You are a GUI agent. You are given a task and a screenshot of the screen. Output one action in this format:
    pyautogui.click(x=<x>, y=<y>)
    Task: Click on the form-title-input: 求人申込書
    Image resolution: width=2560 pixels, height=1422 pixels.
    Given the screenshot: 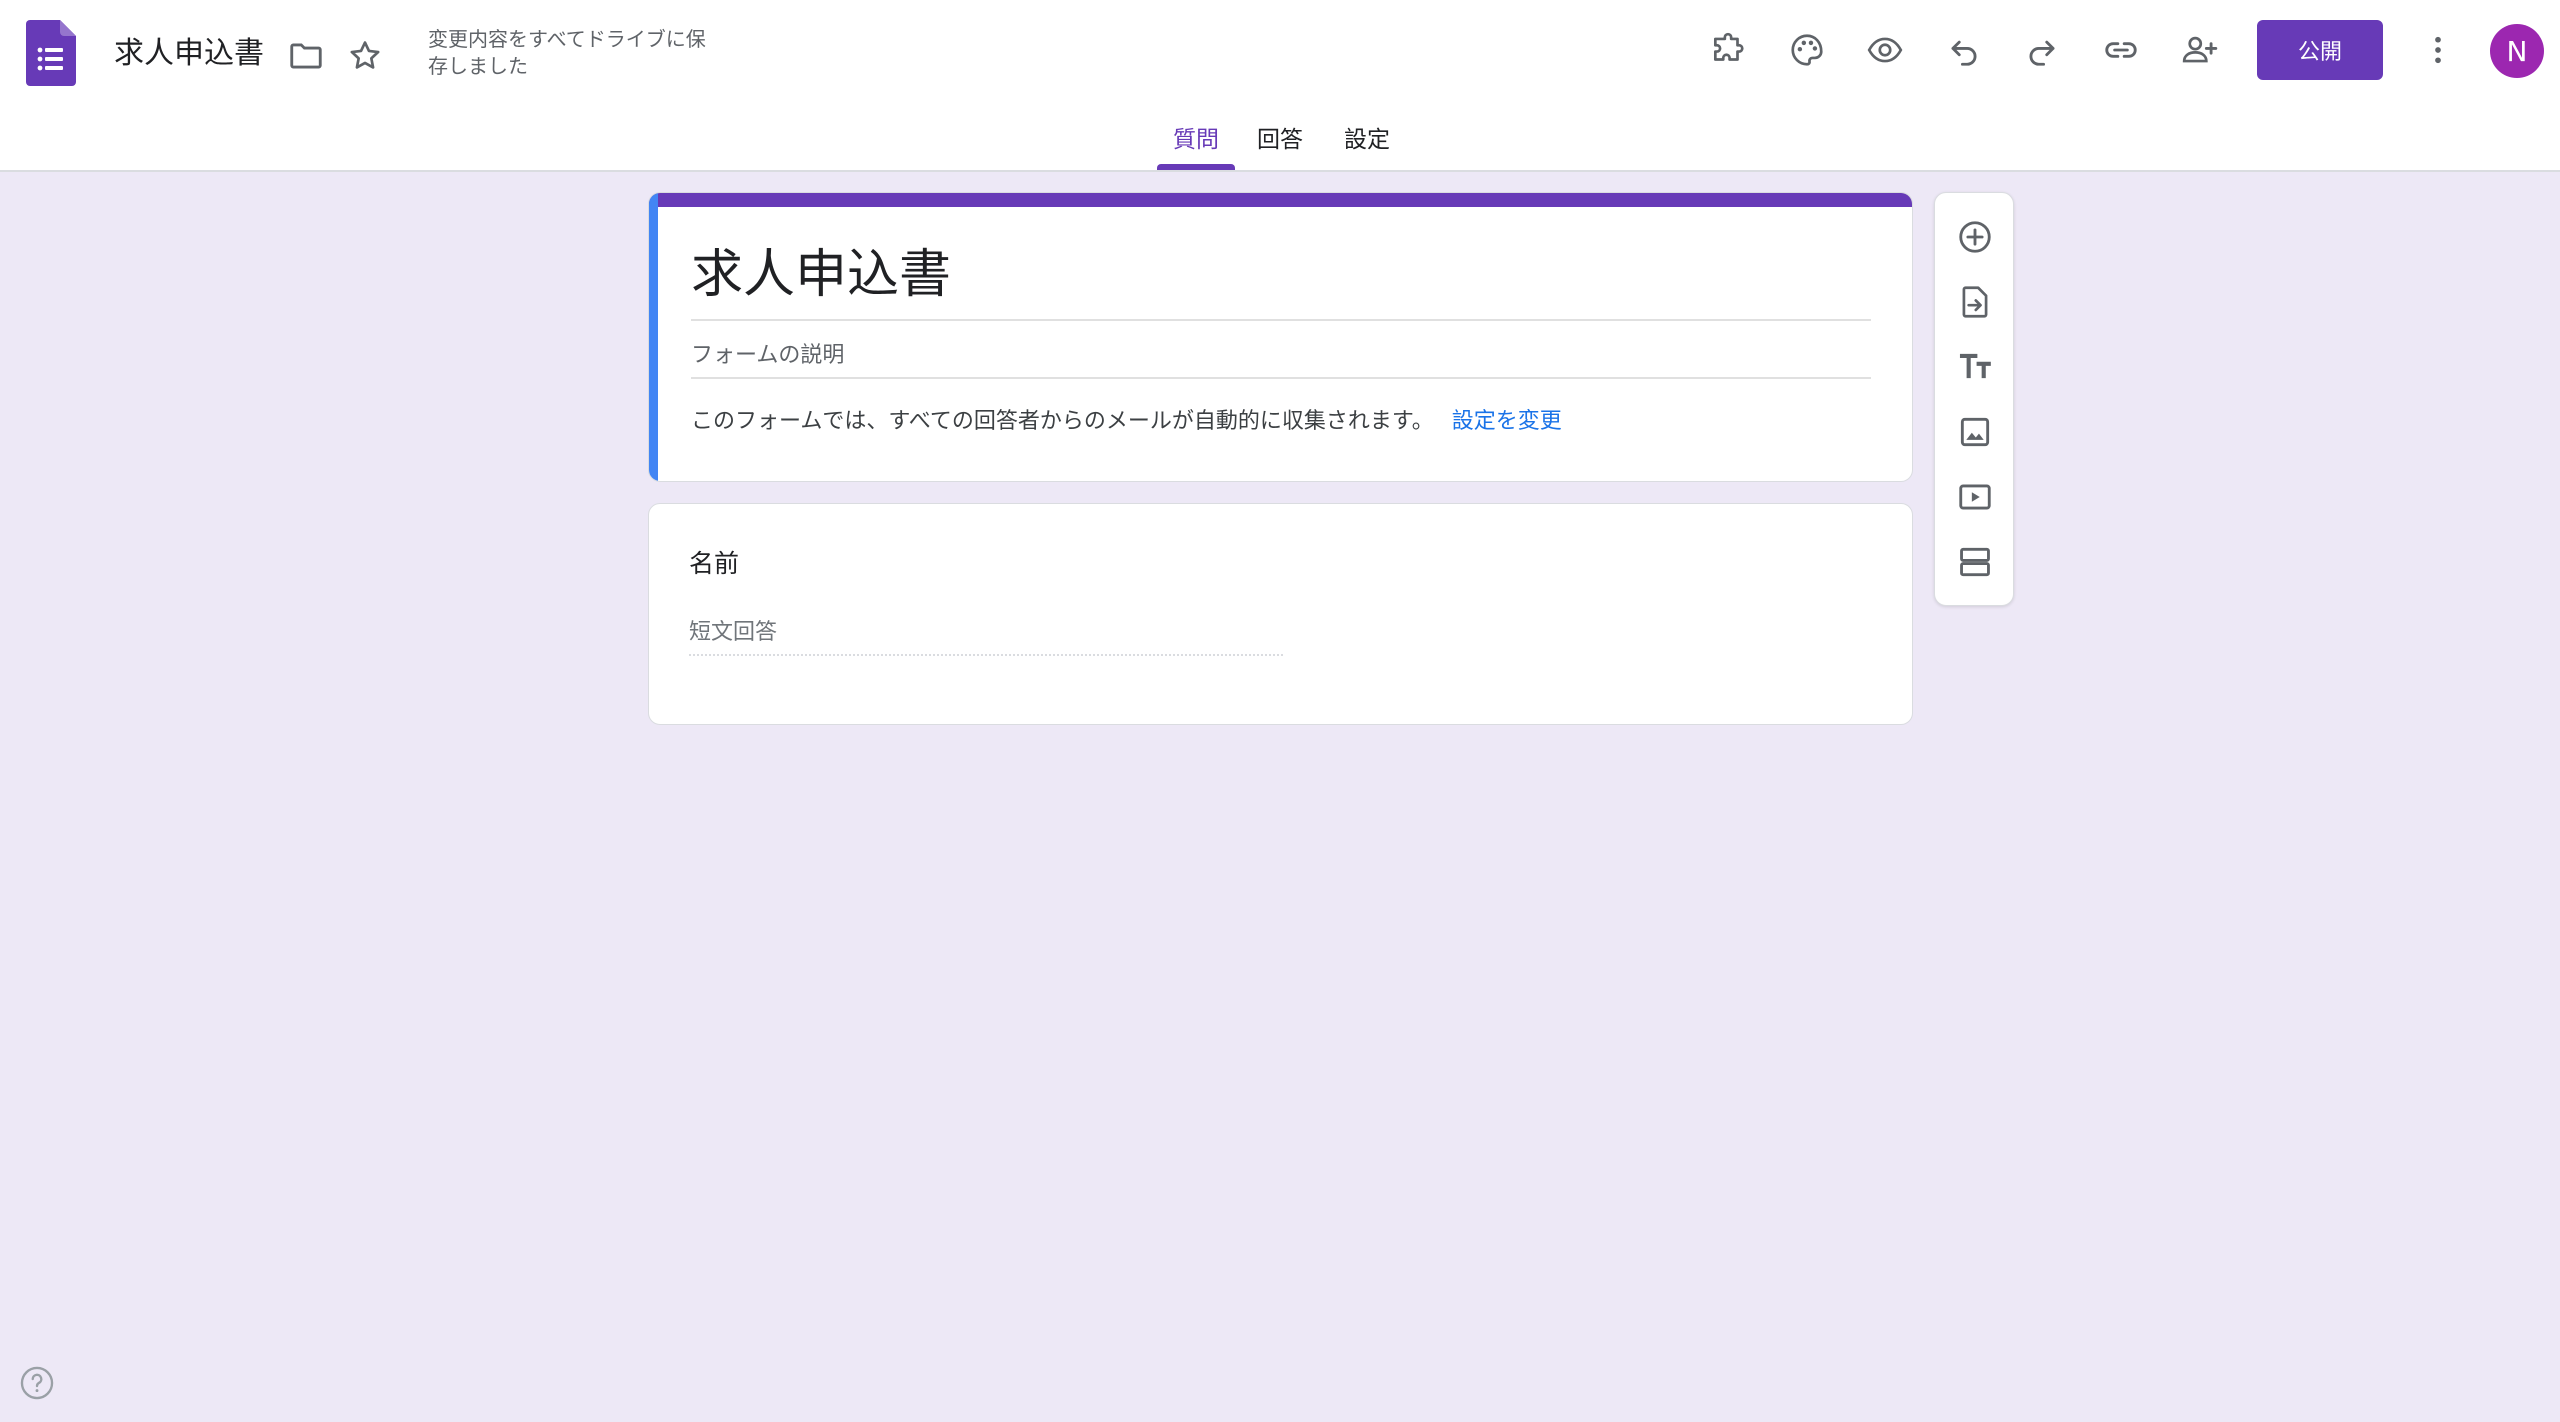 What is the action you would take?
    pyautogui.click(x=1281, y=280)
    